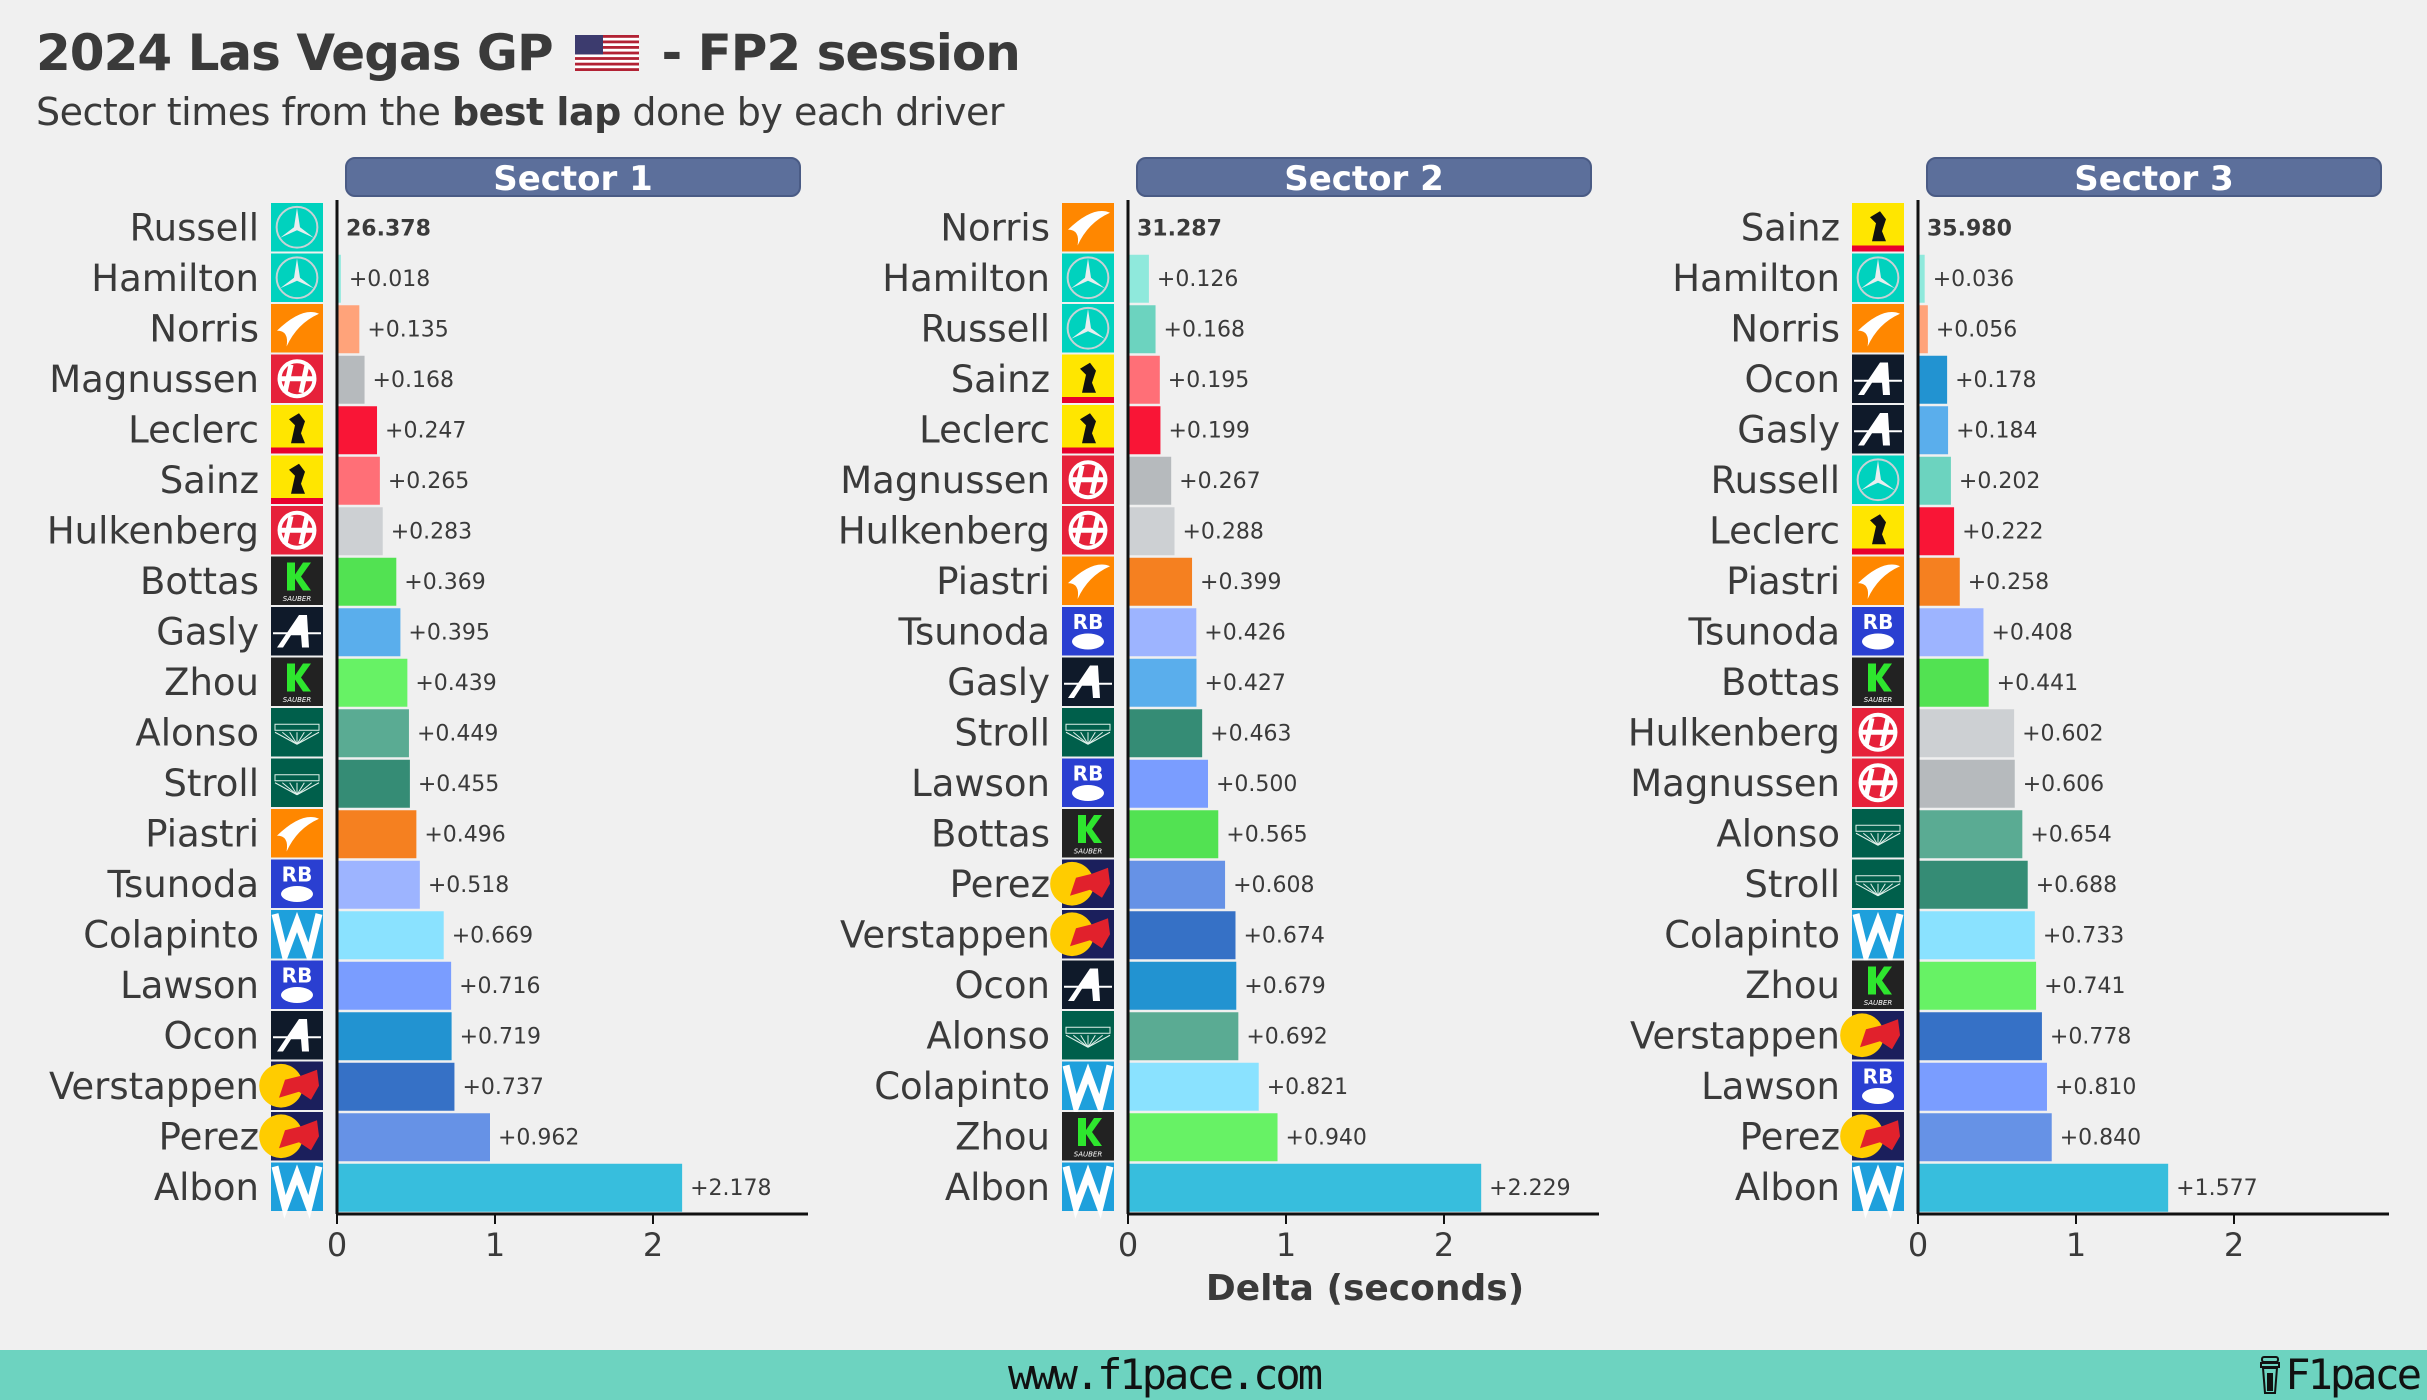 The width and height of the screenshot is (2427, 1400). I want to click on driver-label: Stroll, so click(1002, 732).